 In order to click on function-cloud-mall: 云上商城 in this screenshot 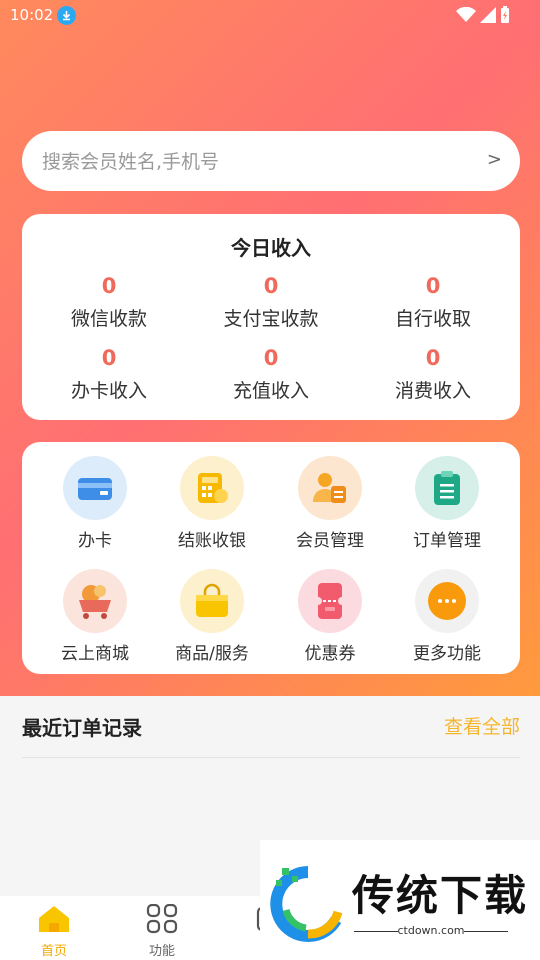, I will do `click(95, 616)`.